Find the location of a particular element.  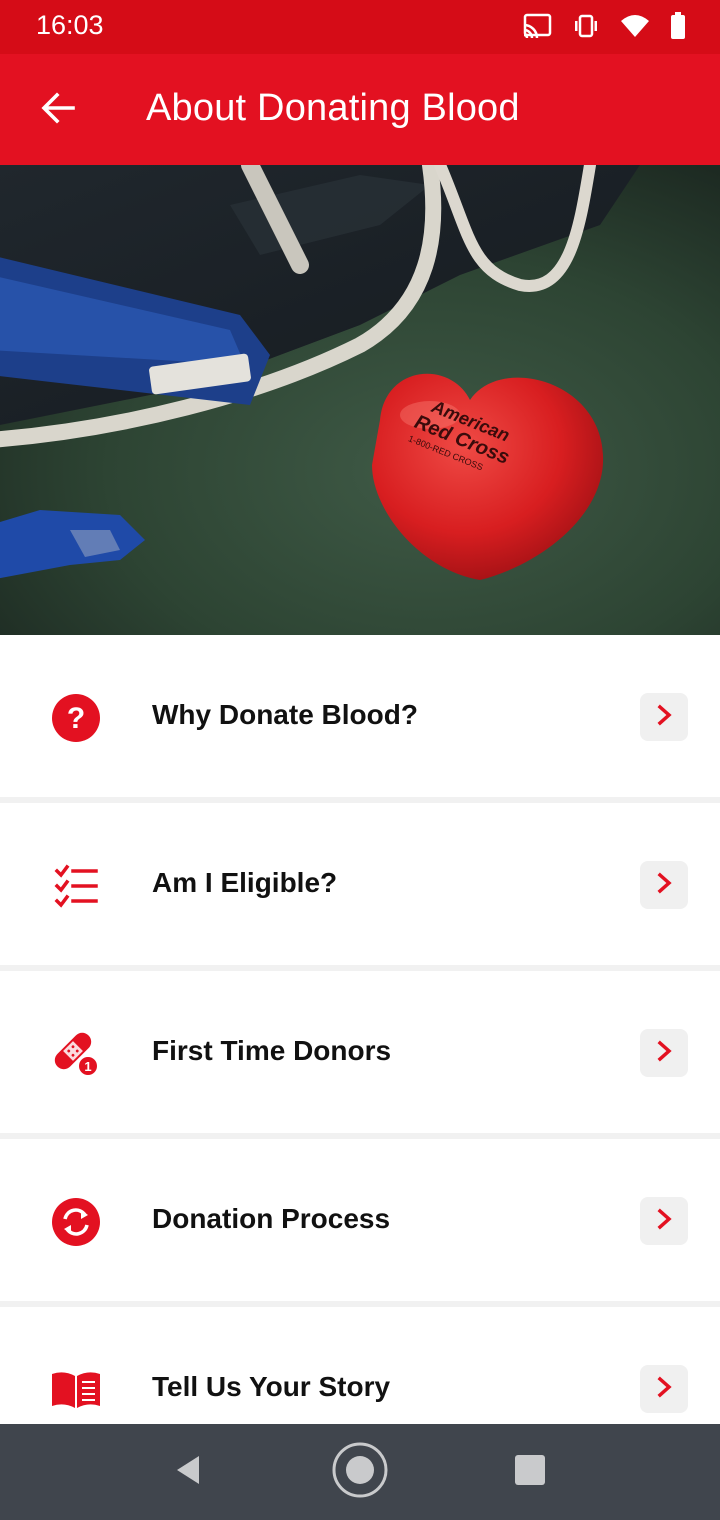

question-circle-icon: ? is located at coordinates (76, 718).